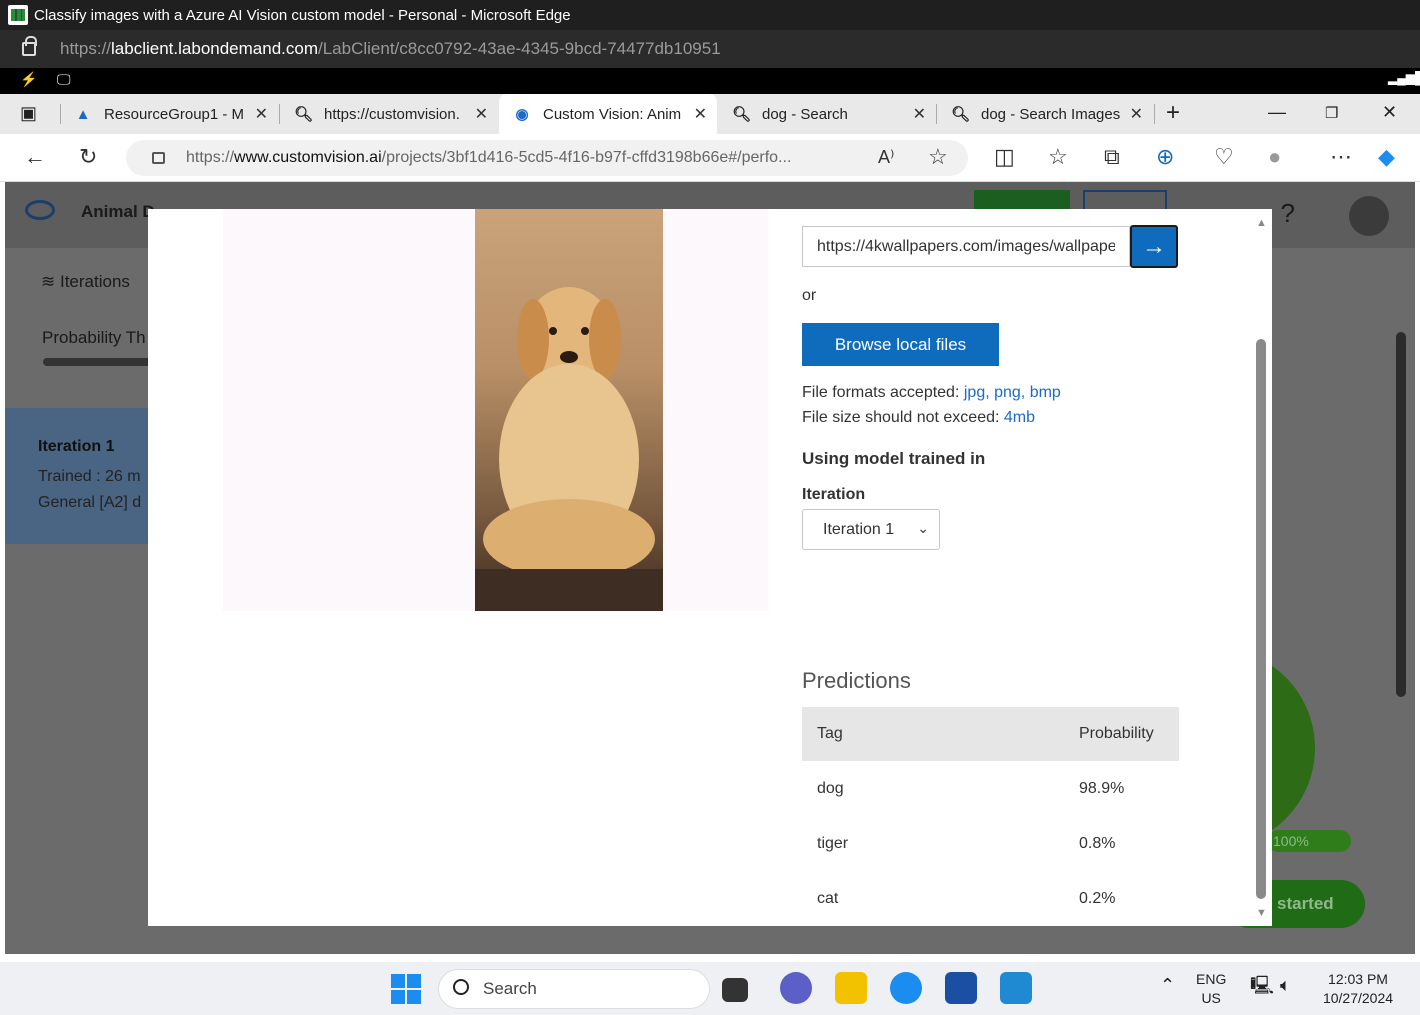 Image resolution: width=1420 pixels, height=1015 pixels. I want to click on threshold-slider, so click(103, 362).